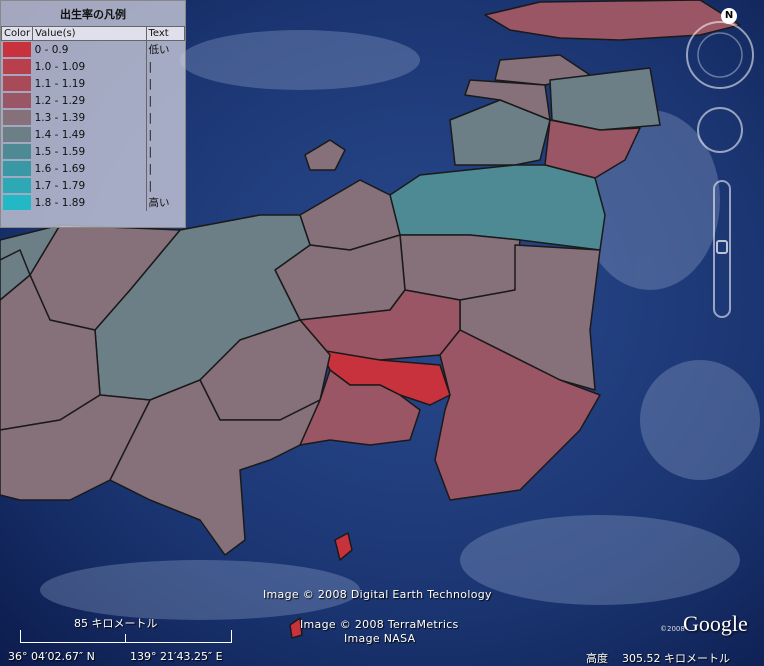 The height and width of the screenshot is (666, 764). I want to click on legend-row: 1.4 - 1.49 |, so click(93, 134).